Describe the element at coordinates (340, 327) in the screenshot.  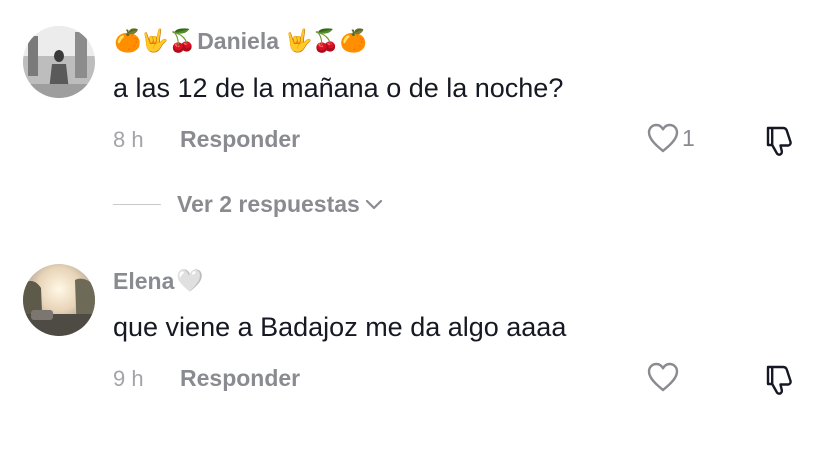
I see `comment-text: que viene a Badajoz me da algo aaaa` at that location.